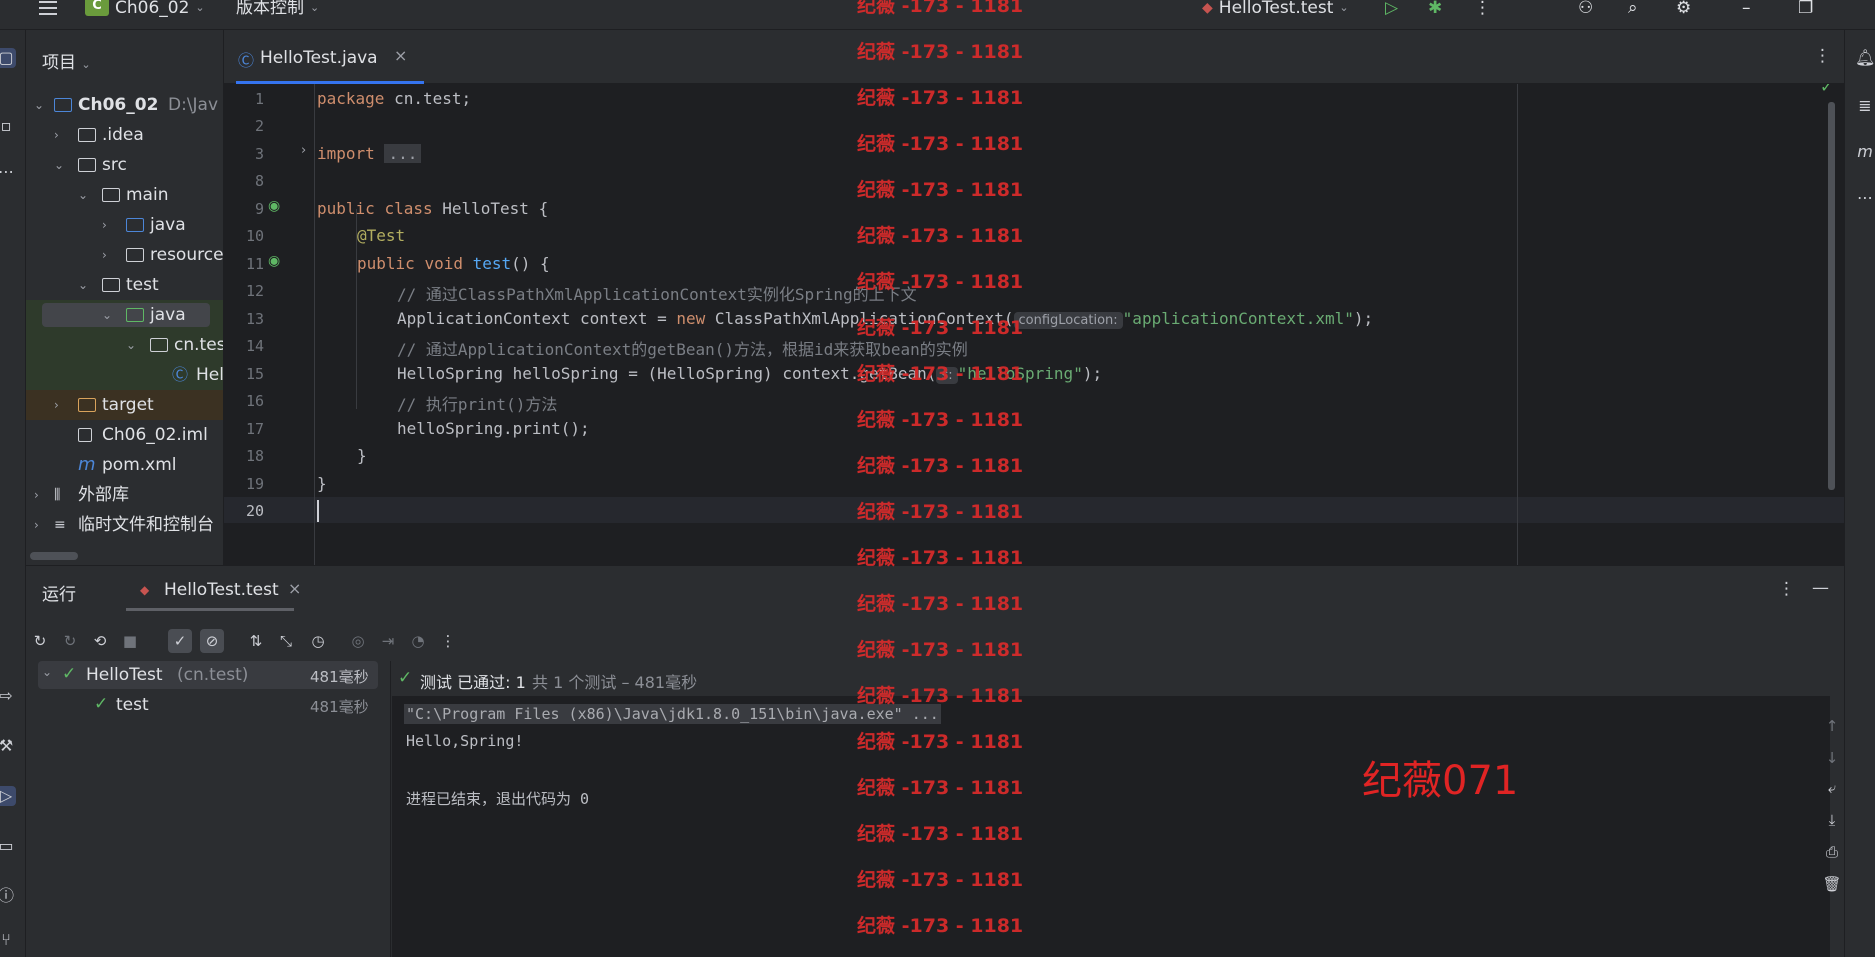 The width and height of the screenshot is (1875, 957). What do you see at coordinates (208, 675) in the screenshot?
I see `test-node-hellotest: ⌄ ✓ HelloTest (cn.test) 481毫秒` at bounding box center [208, 675].